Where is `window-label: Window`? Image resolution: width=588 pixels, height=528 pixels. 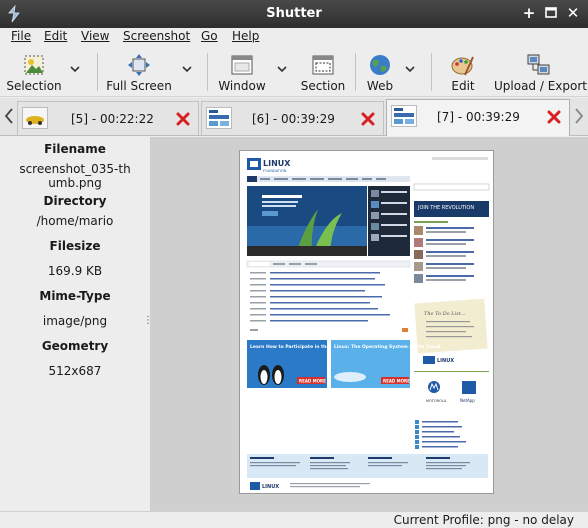
window-label: Window is located at coordinates (242, 86).